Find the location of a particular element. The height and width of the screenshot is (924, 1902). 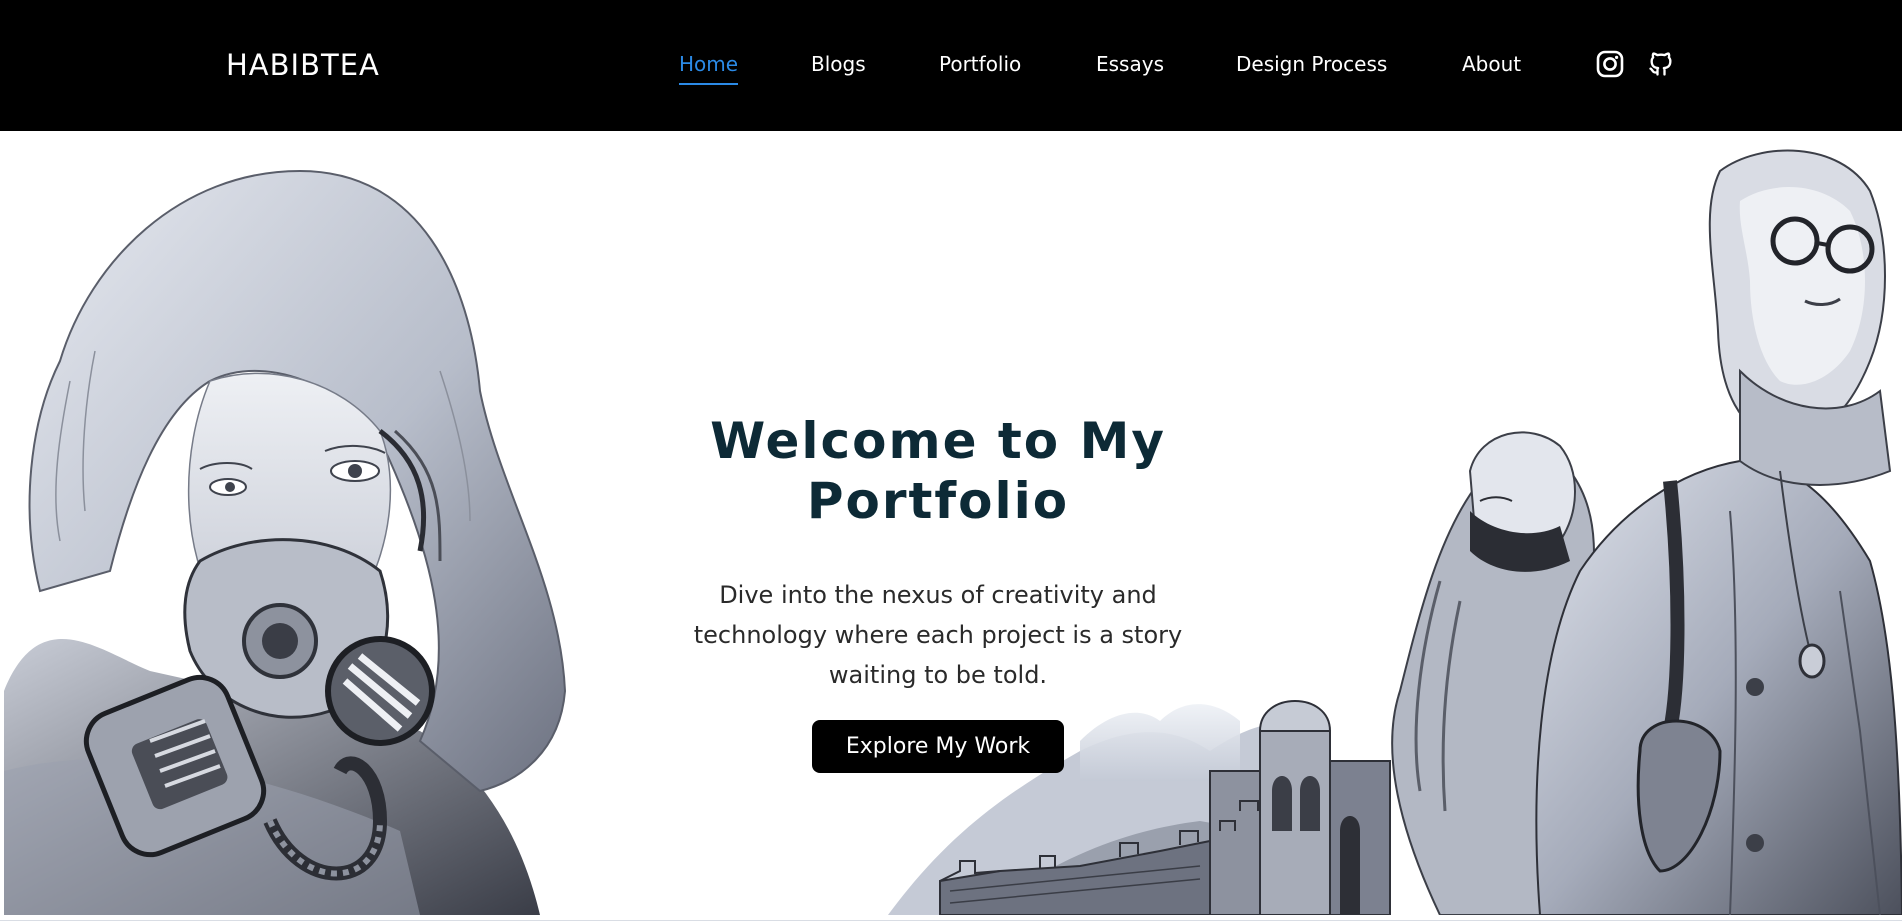

nav-blogs: Blogs is located at coordinates (838, 64).